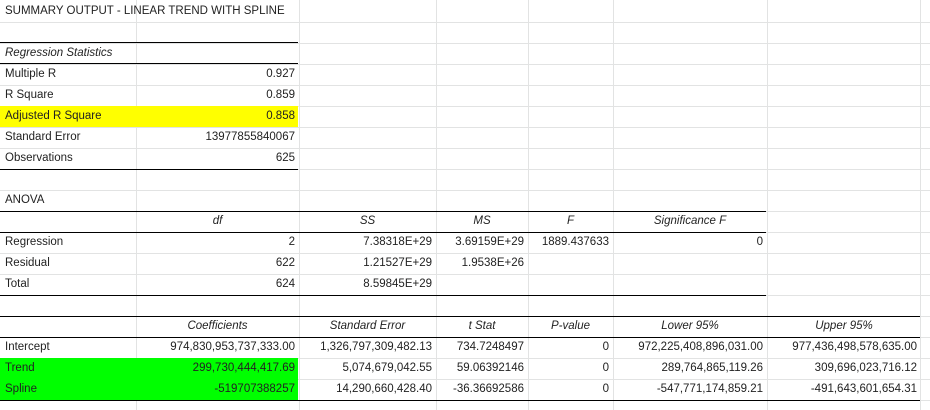 This screenshot has height=410, width=930. I want to click on regstats-bottom-rule, so click(149, 169).